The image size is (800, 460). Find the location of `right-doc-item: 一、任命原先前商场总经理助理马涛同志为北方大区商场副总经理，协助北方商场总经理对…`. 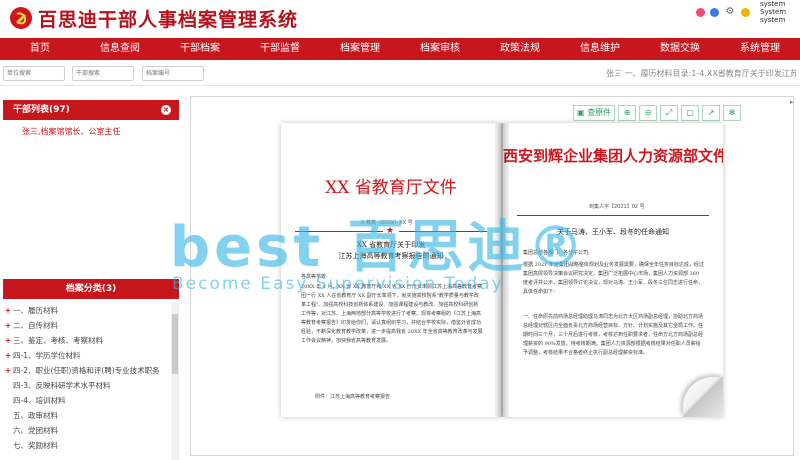

right-doc-item: 一、任命原先前商场总经理助理马涛同志为北方大区商场副总经理，协助北方商场总经理对… is located at coordinates (613, 335).